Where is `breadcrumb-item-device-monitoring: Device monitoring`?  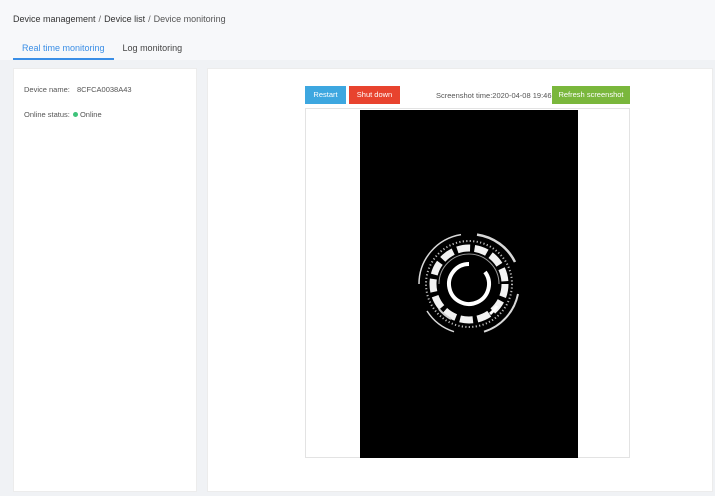
breadcrumb-item-device-monitoring: Device monitoring is located at coordinates (189, 19).